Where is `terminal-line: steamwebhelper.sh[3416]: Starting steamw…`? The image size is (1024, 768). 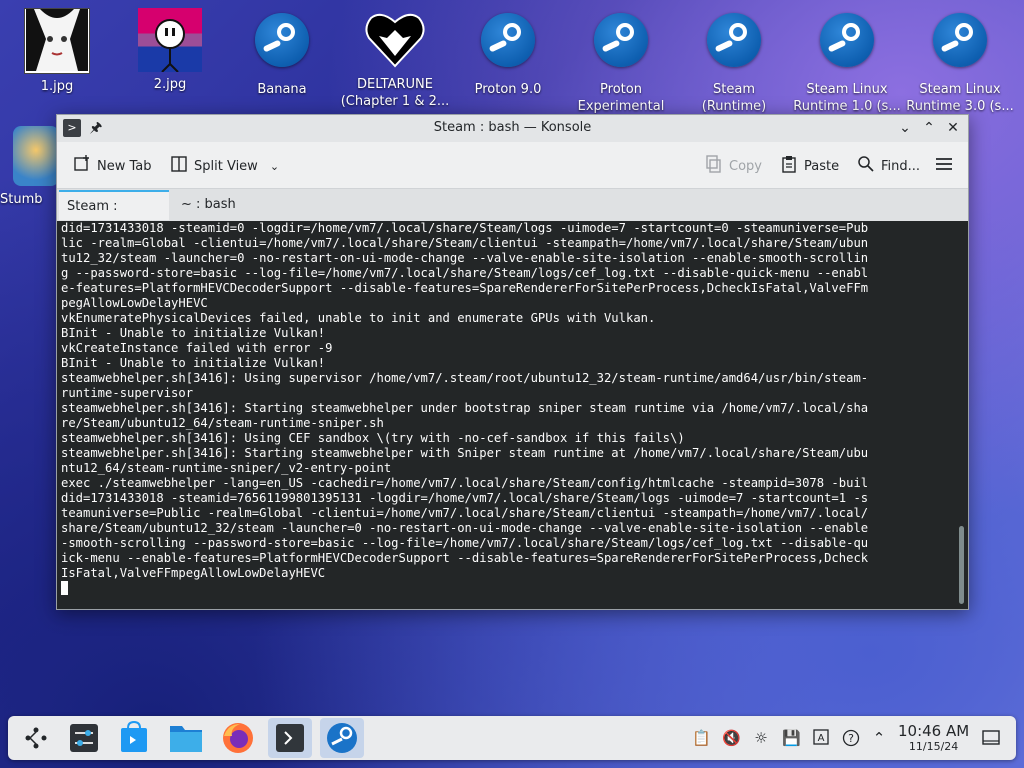 terminal-line: steamwebhelper.sh[3416]: Starting steamw… is located at coordinates (465, 408).